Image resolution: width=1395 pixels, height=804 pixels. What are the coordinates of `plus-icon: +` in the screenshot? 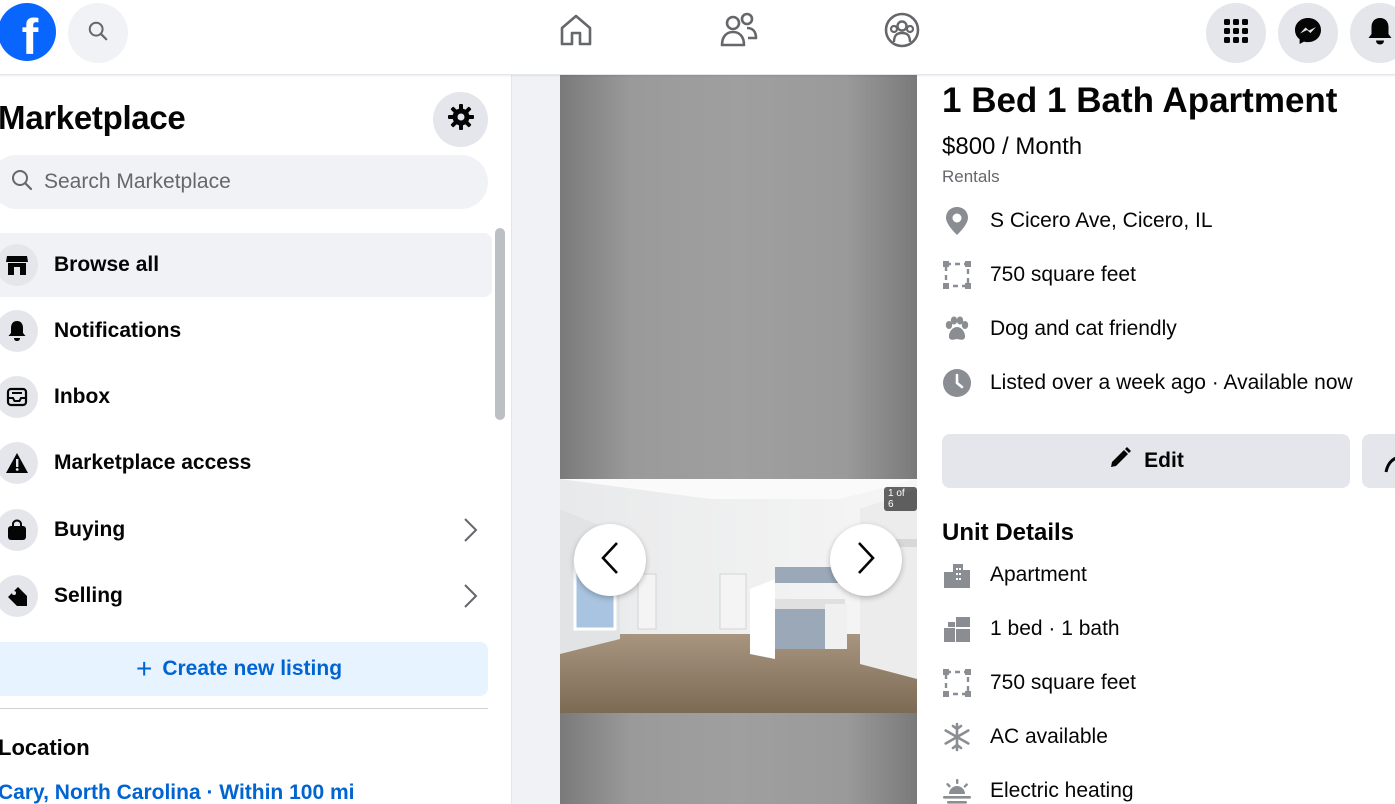 It's located at (144, 668).